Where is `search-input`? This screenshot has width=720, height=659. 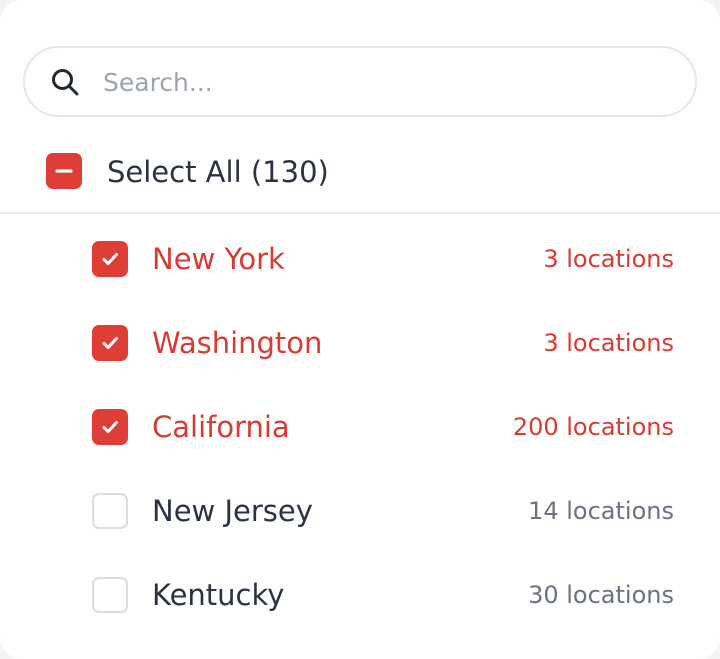 search-input is located at coordinates (383, 82).